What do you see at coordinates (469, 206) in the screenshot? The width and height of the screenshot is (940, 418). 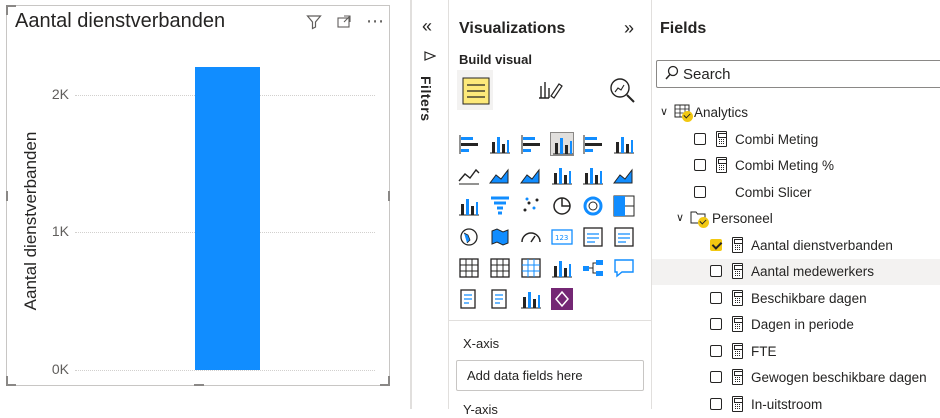 I see `waterfall-icon` at bounding box center [469, 206].